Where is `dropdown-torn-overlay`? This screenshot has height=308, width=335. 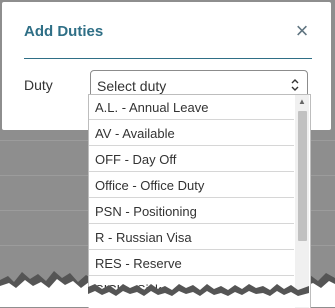 dropdown-torn-overlay is located at coordinates (198, 295).